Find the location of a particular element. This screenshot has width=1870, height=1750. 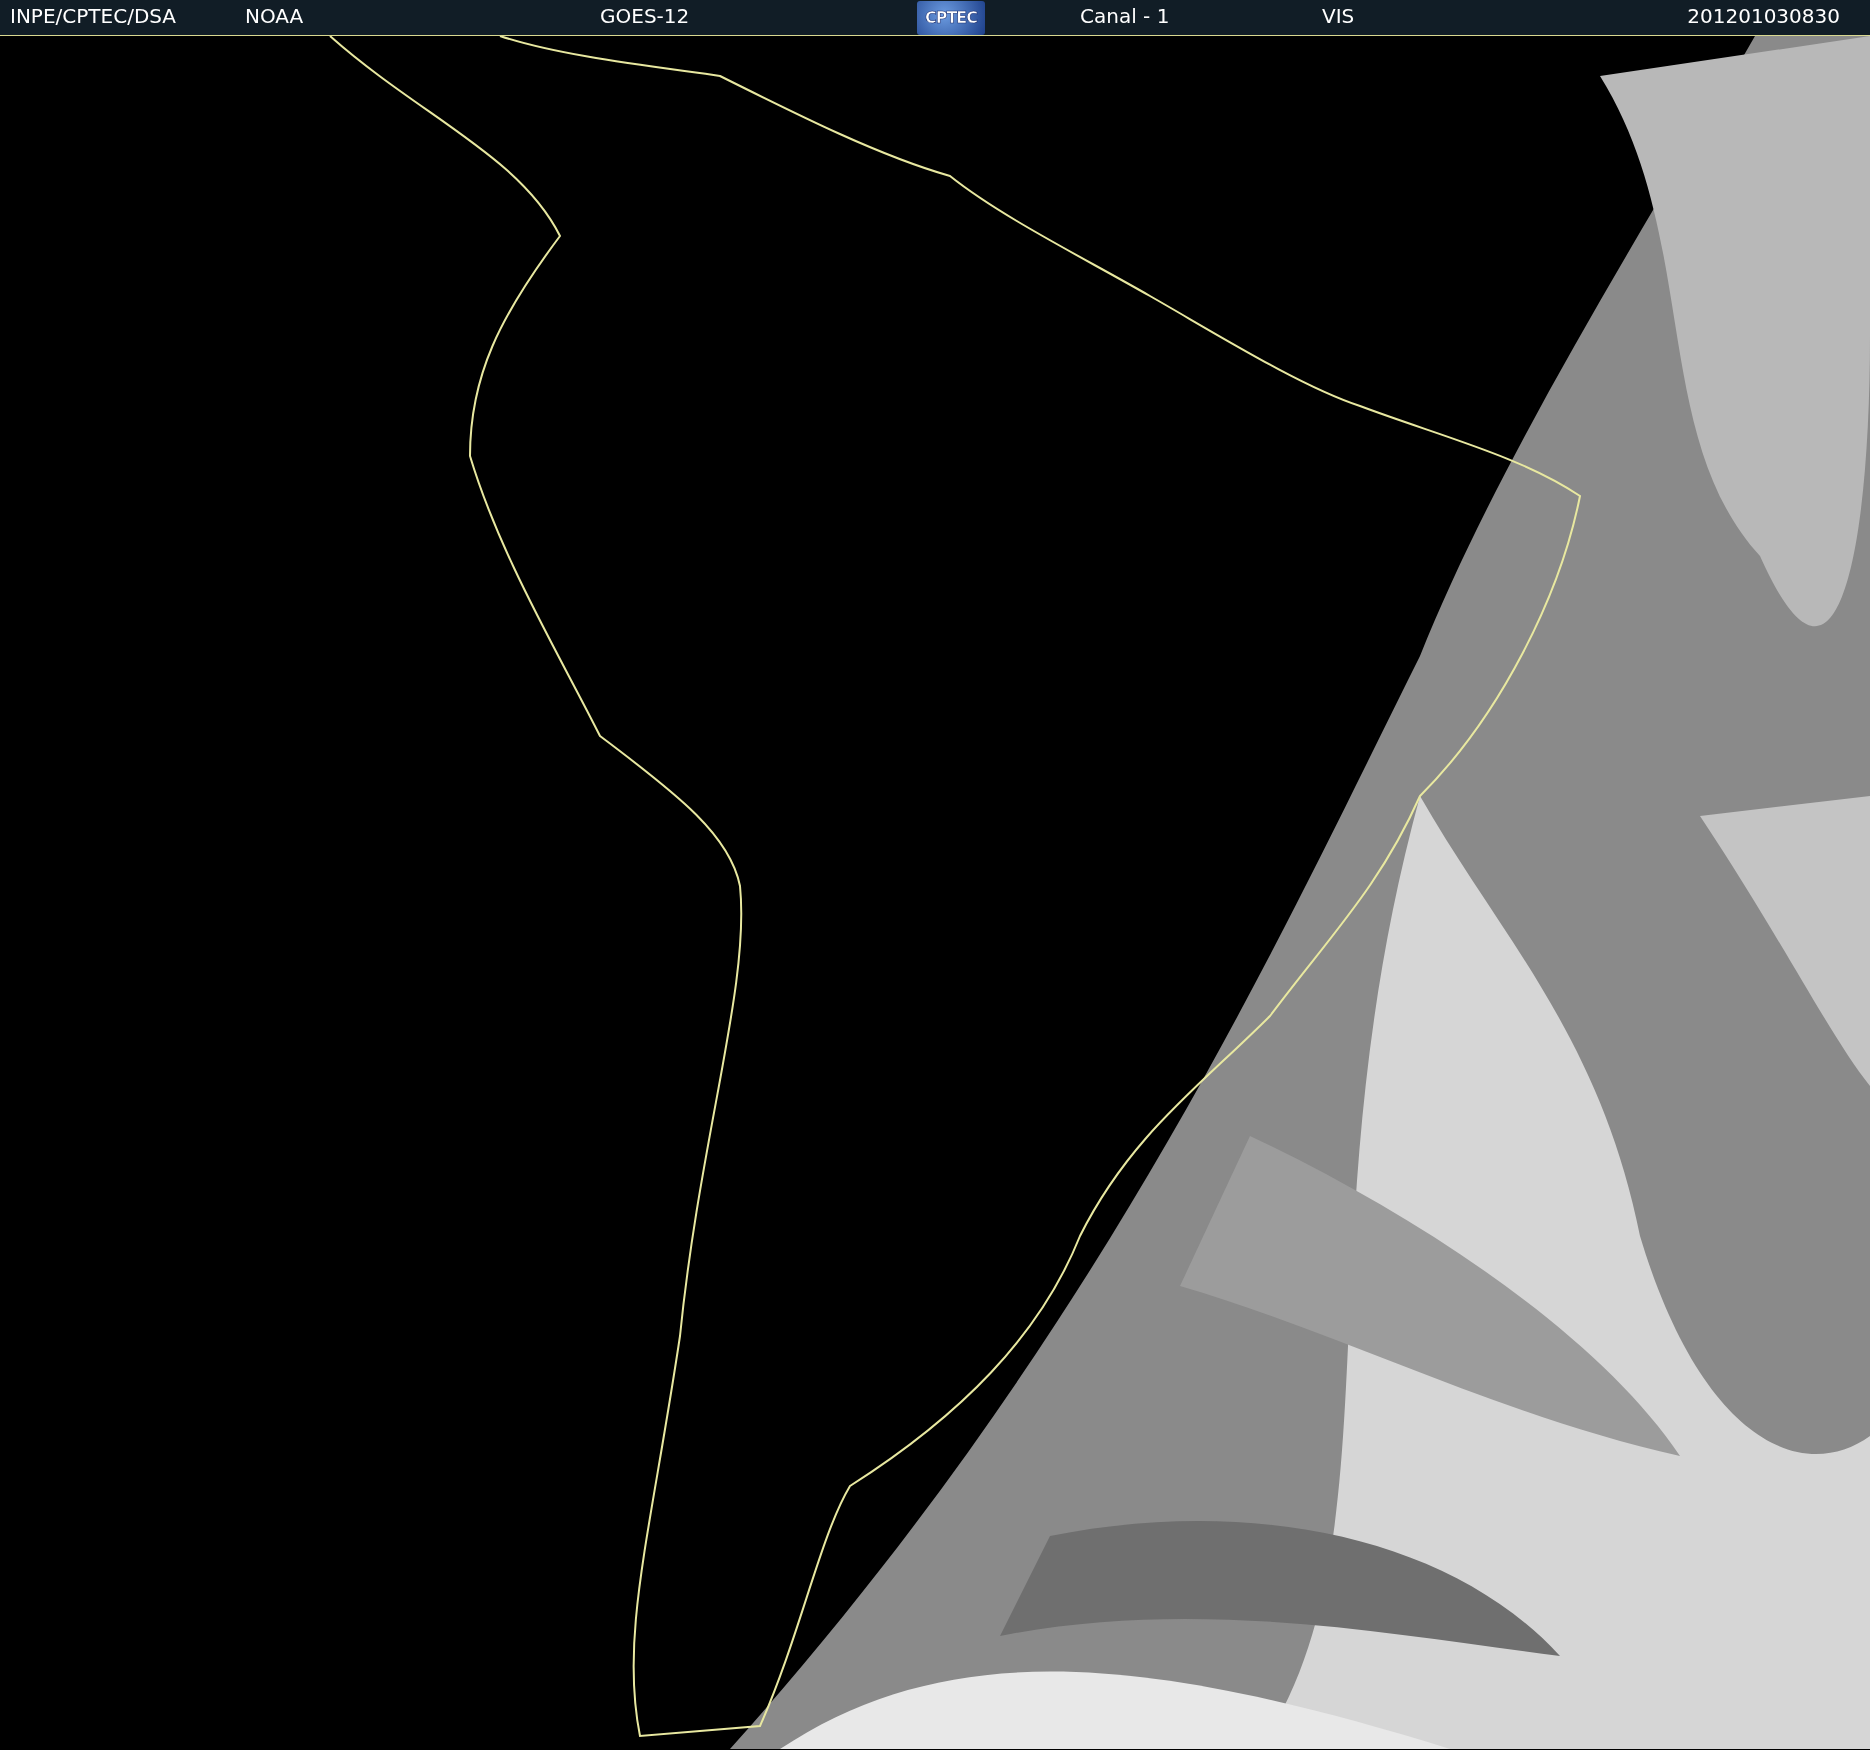

header-label: Canal - 1 is located at coordinates (1125, 15).